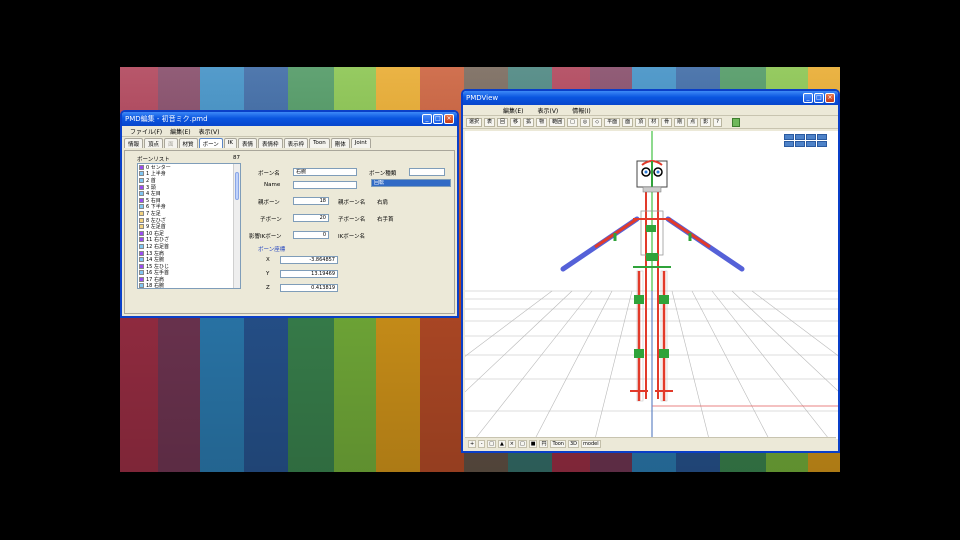 The image size is (960, 540). Describe the element at coordinates (351, 237) in the screenshot. I see `ik-bone-name-label: IKボーン名` at that location.